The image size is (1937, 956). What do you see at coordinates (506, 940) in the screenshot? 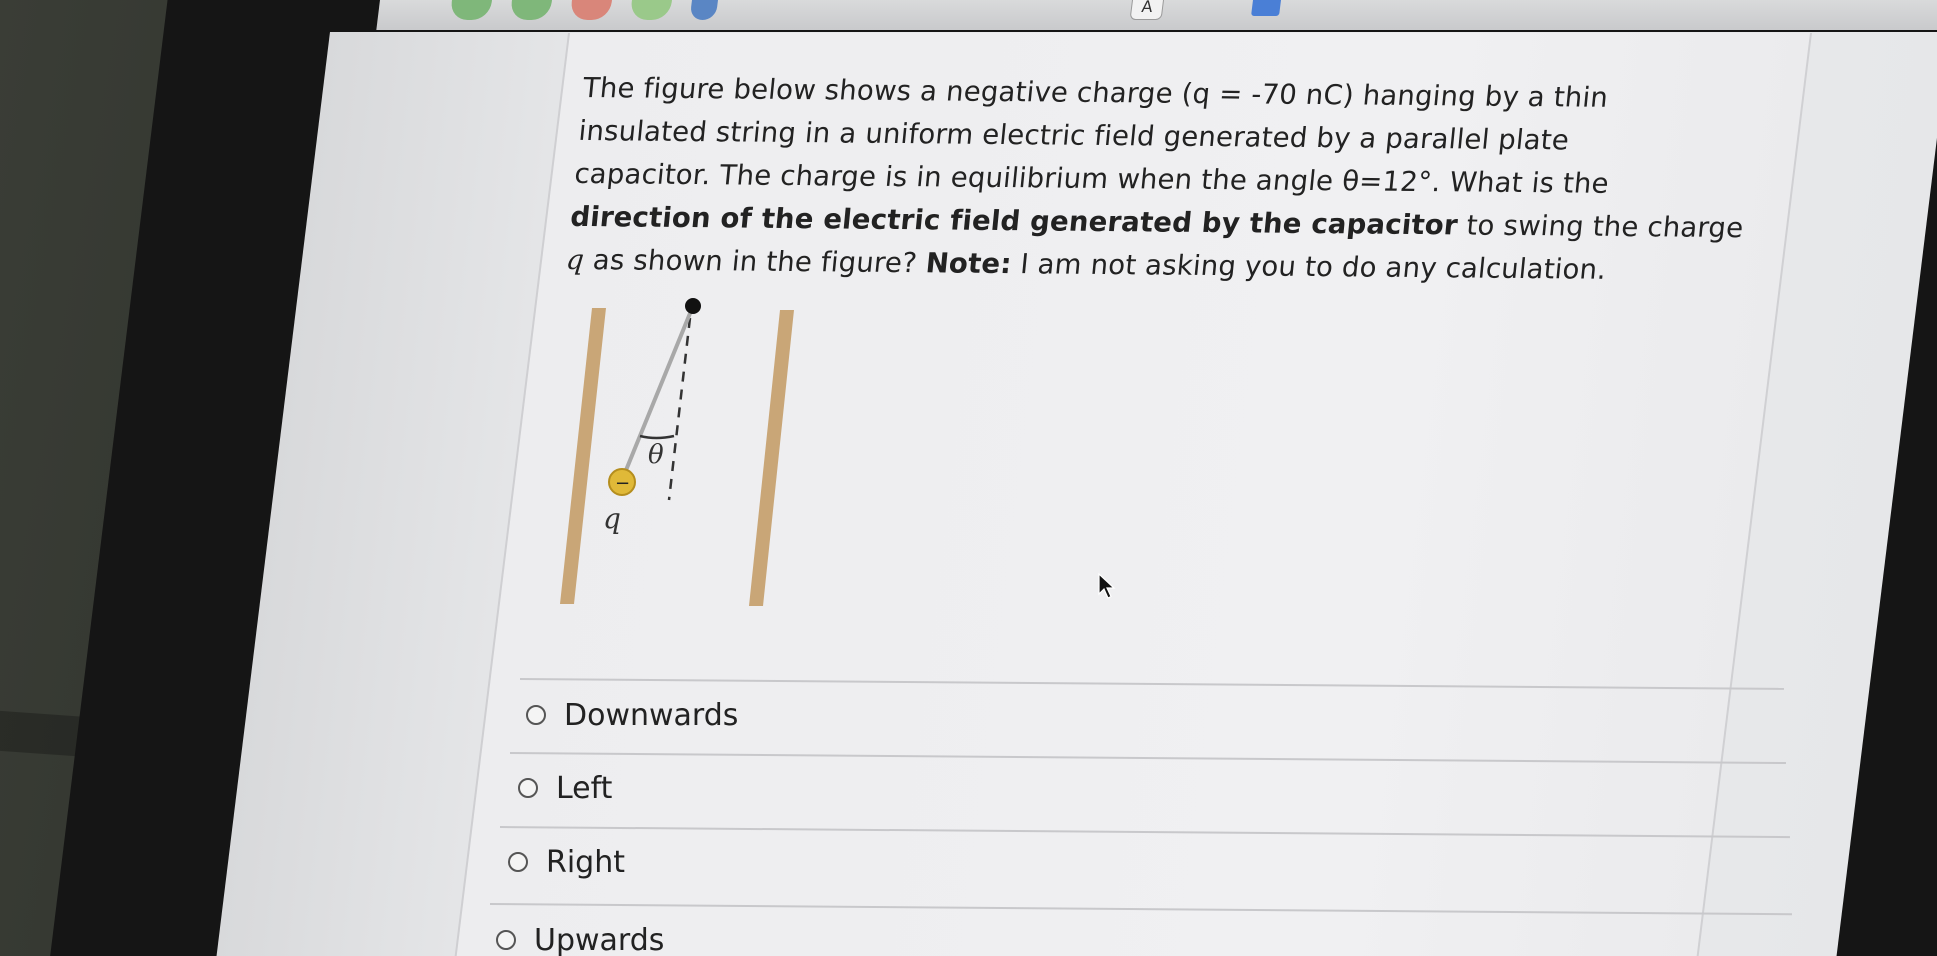
I see `radio-upwards` at bounding box center [506, 940].